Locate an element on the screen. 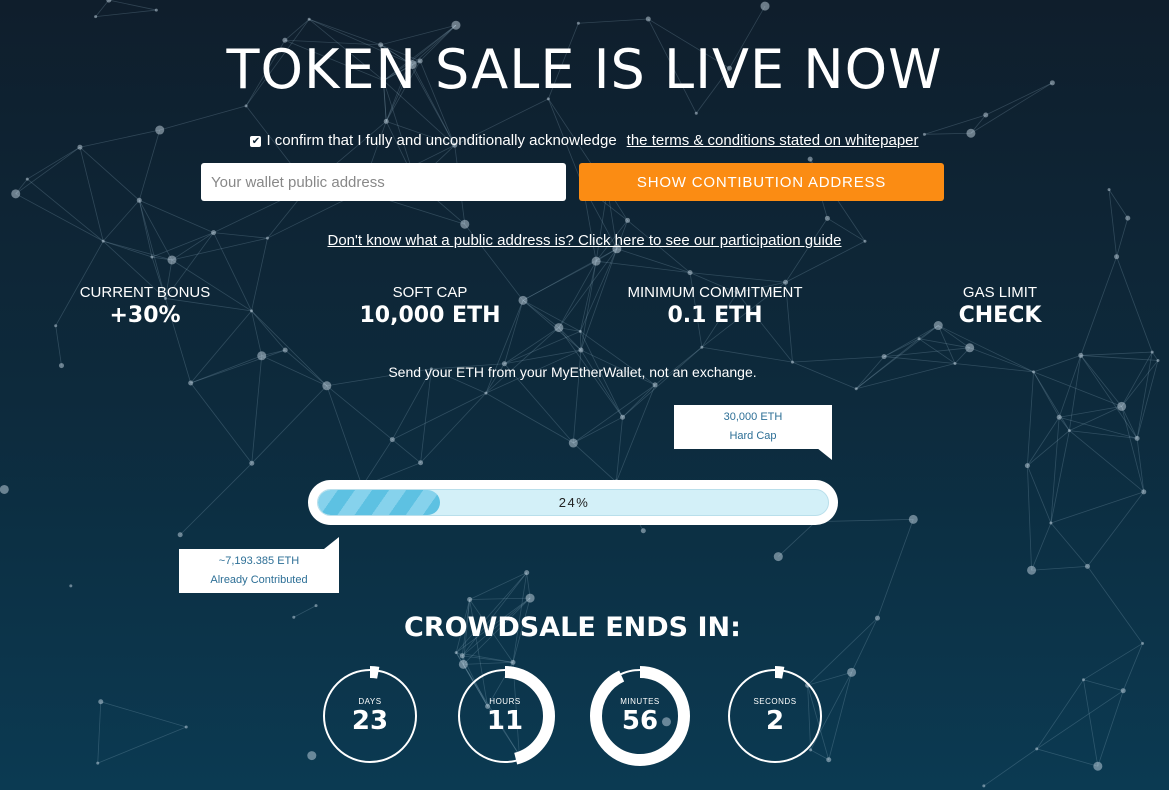  progress-track: 24% is located at coordinates (573, 502).